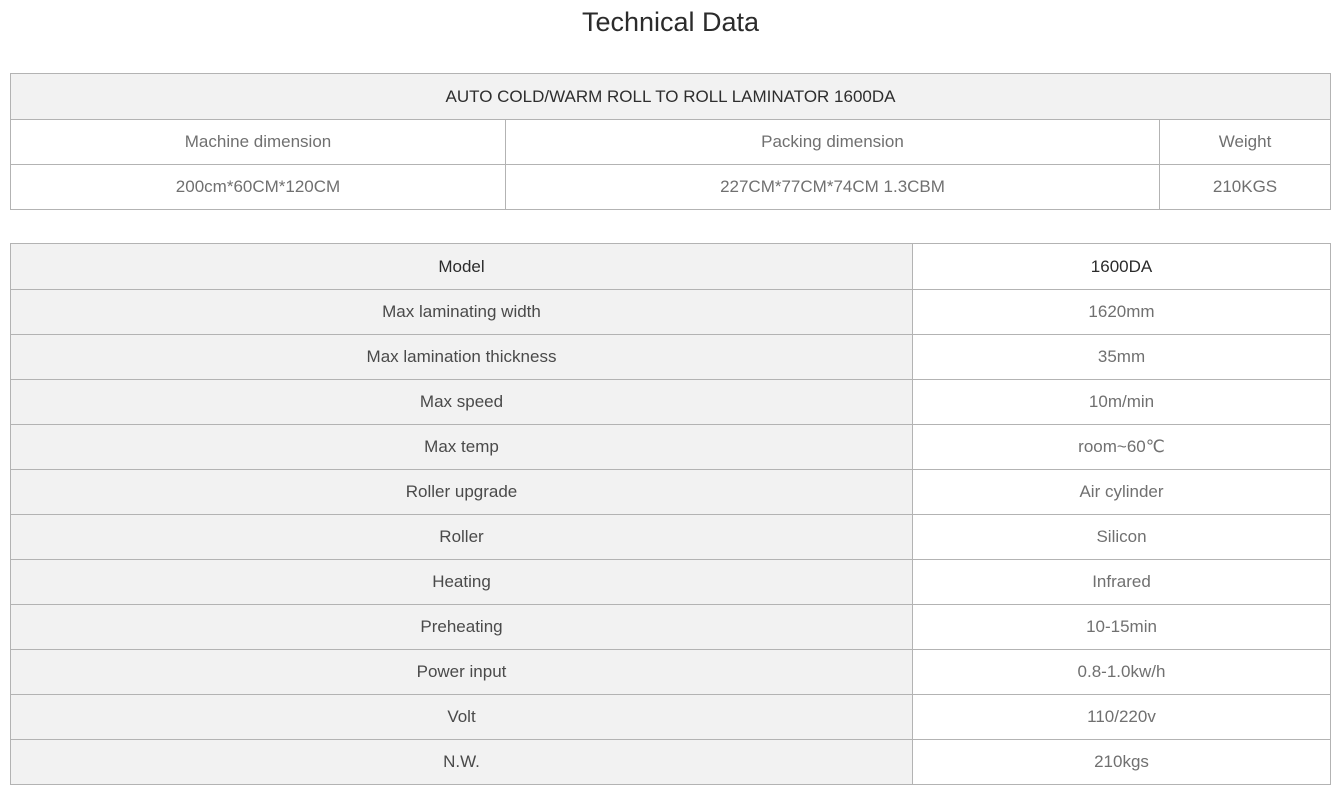 This screenshot has height=792, width=1341. What do you see at coordinates (1121, 537) in the screenshot?
I see `spec-value: Silicon` at bounding box center [1121, 537].